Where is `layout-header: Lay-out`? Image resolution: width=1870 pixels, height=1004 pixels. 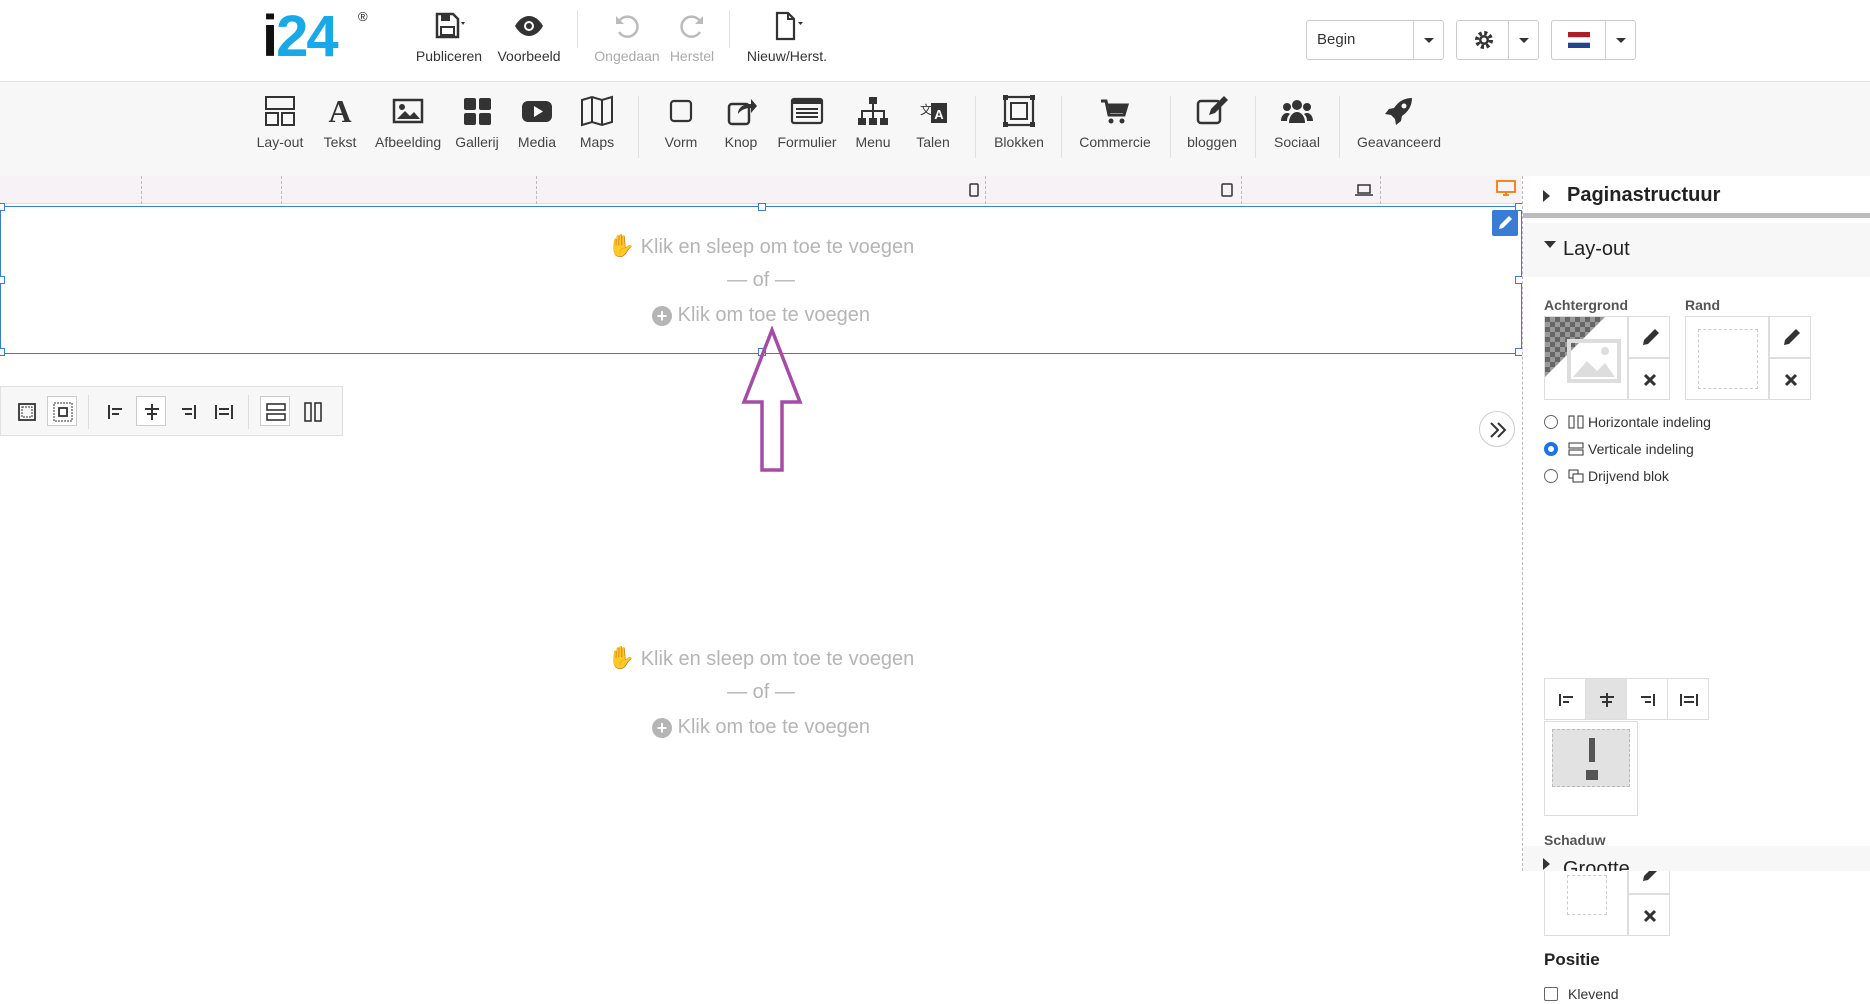 layout-header: Lay-out is located at coordinates (1696, 250).